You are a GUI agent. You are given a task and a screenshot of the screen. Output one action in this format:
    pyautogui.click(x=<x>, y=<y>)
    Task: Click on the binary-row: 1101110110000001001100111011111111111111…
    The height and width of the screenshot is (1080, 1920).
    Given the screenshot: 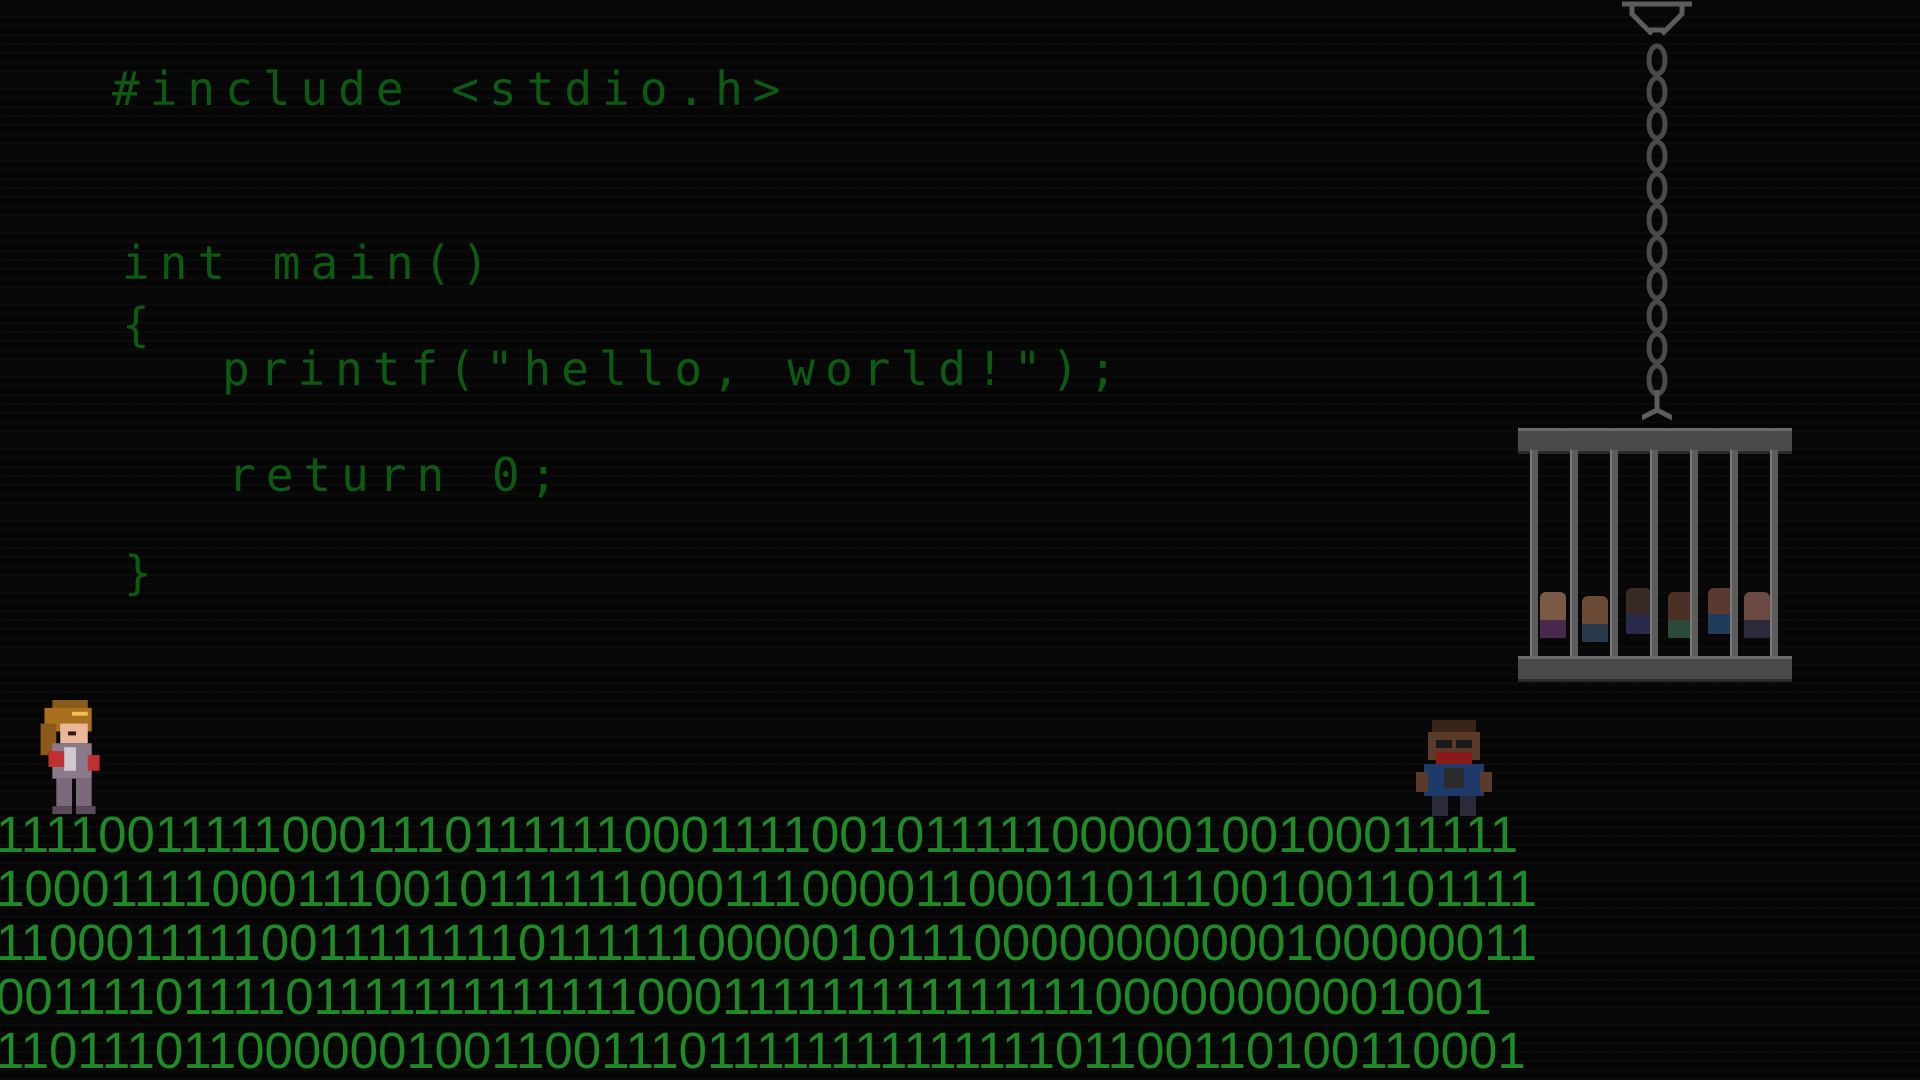 What is the action you would take?
    pyautogui.click(x=763, y=1050)
    